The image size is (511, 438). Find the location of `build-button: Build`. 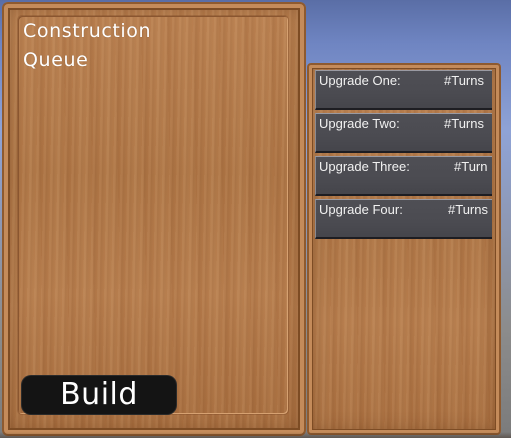

build-button: Build is located at coordinates (99, 395).